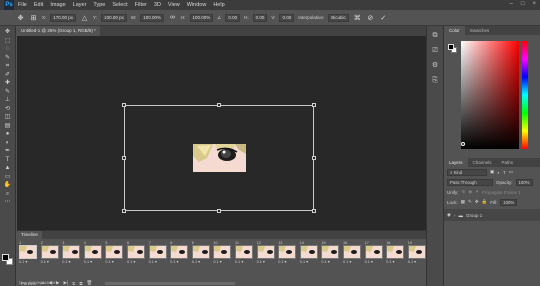  Describe the element at coordinates (8, 126) in the screenshot. I see `gradient-icon: ▤` at that location.